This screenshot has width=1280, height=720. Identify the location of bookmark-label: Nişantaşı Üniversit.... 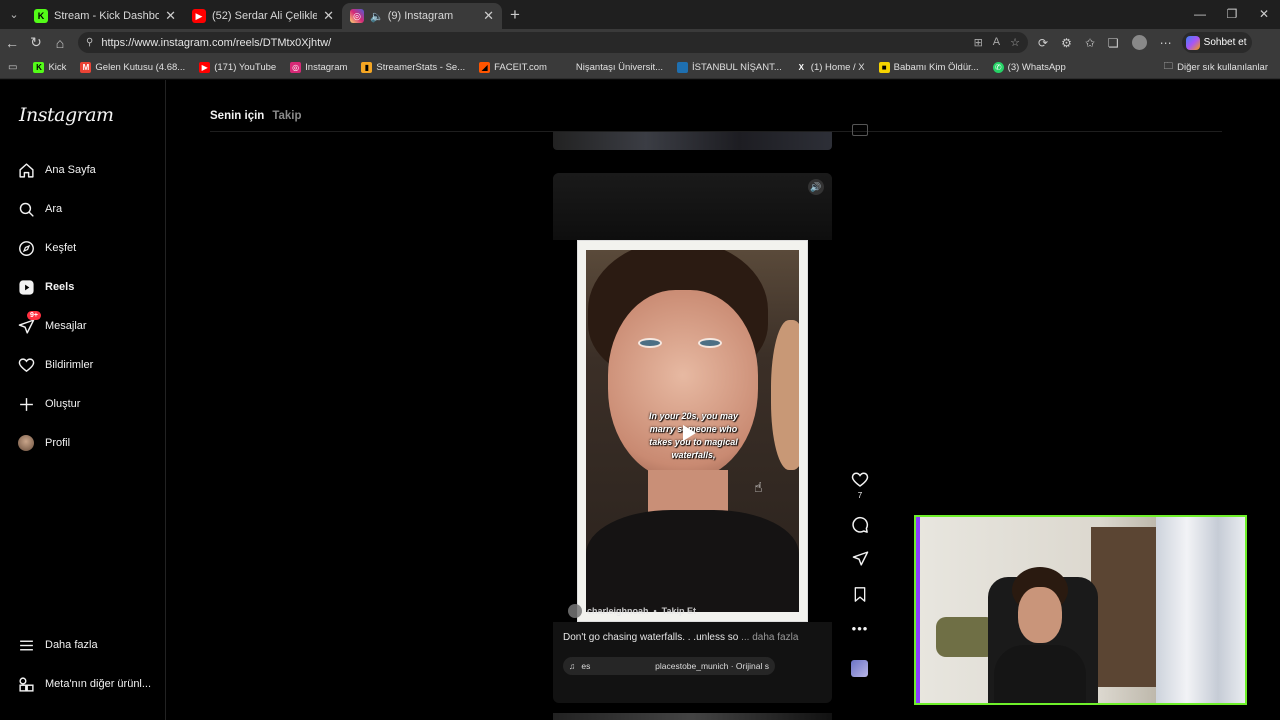
(619, 67).